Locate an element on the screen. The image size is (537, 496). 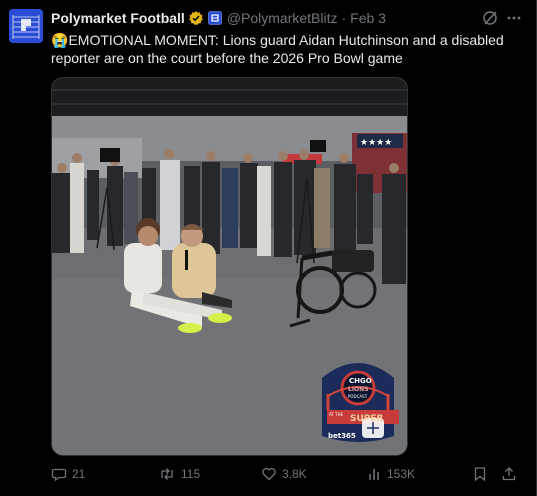
bookmark-icon is located at coordinates (480, 474).